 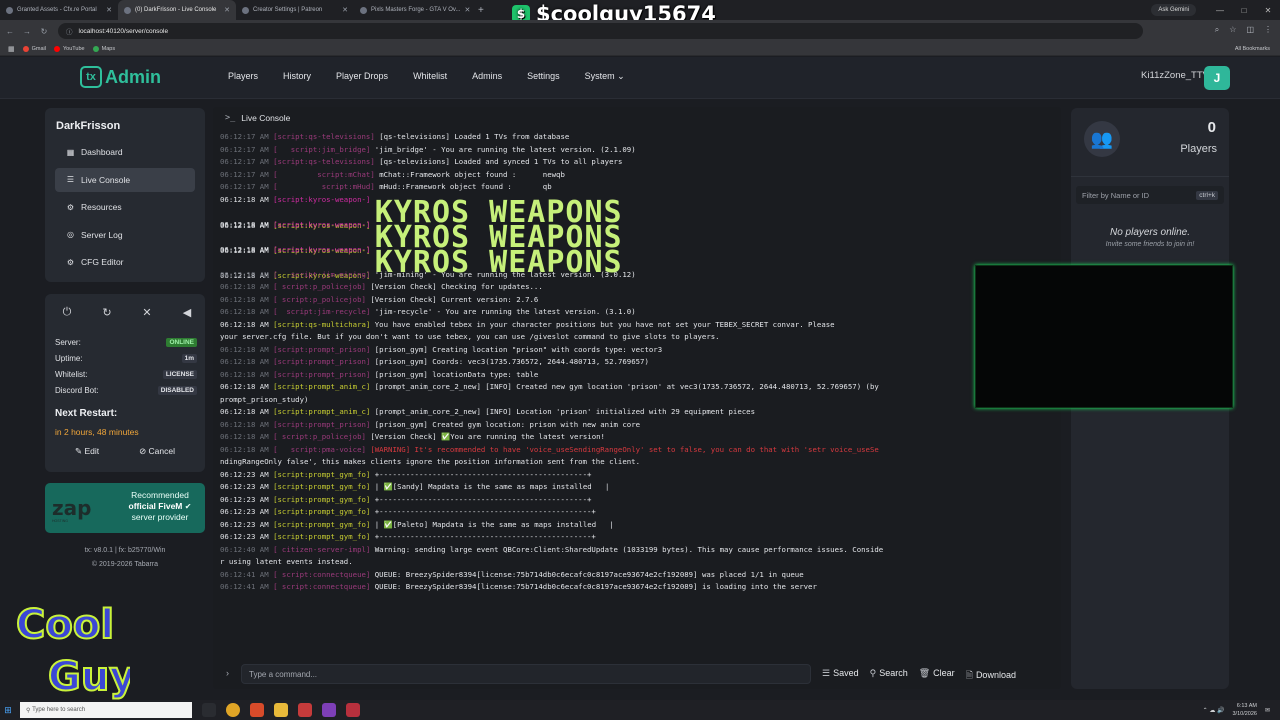 What do you see at coordinates (187, 312) in the screenshot?
I see `announce-icon: ◀` at bounding box center [187, 312].